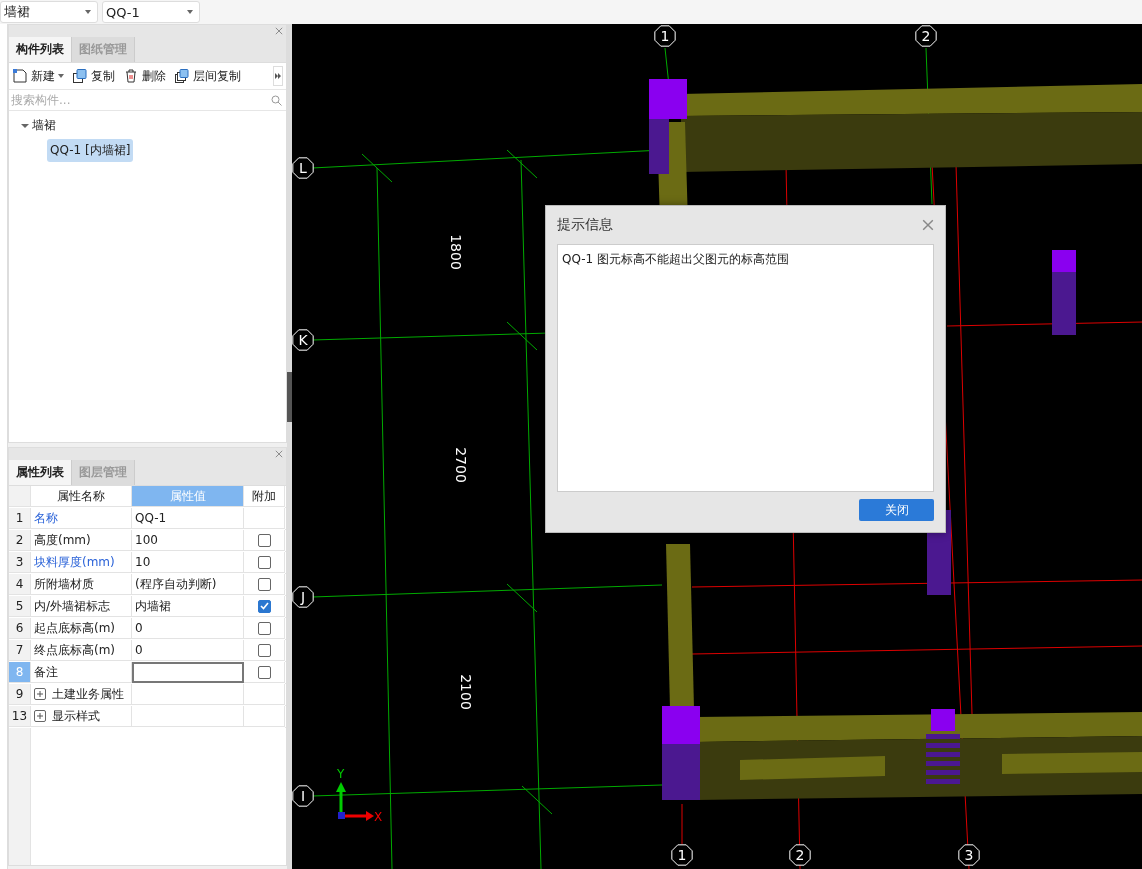 This screenshot has height=869, width=1142. I want to click on group-row-label: 显示样式, so click(76, 716).